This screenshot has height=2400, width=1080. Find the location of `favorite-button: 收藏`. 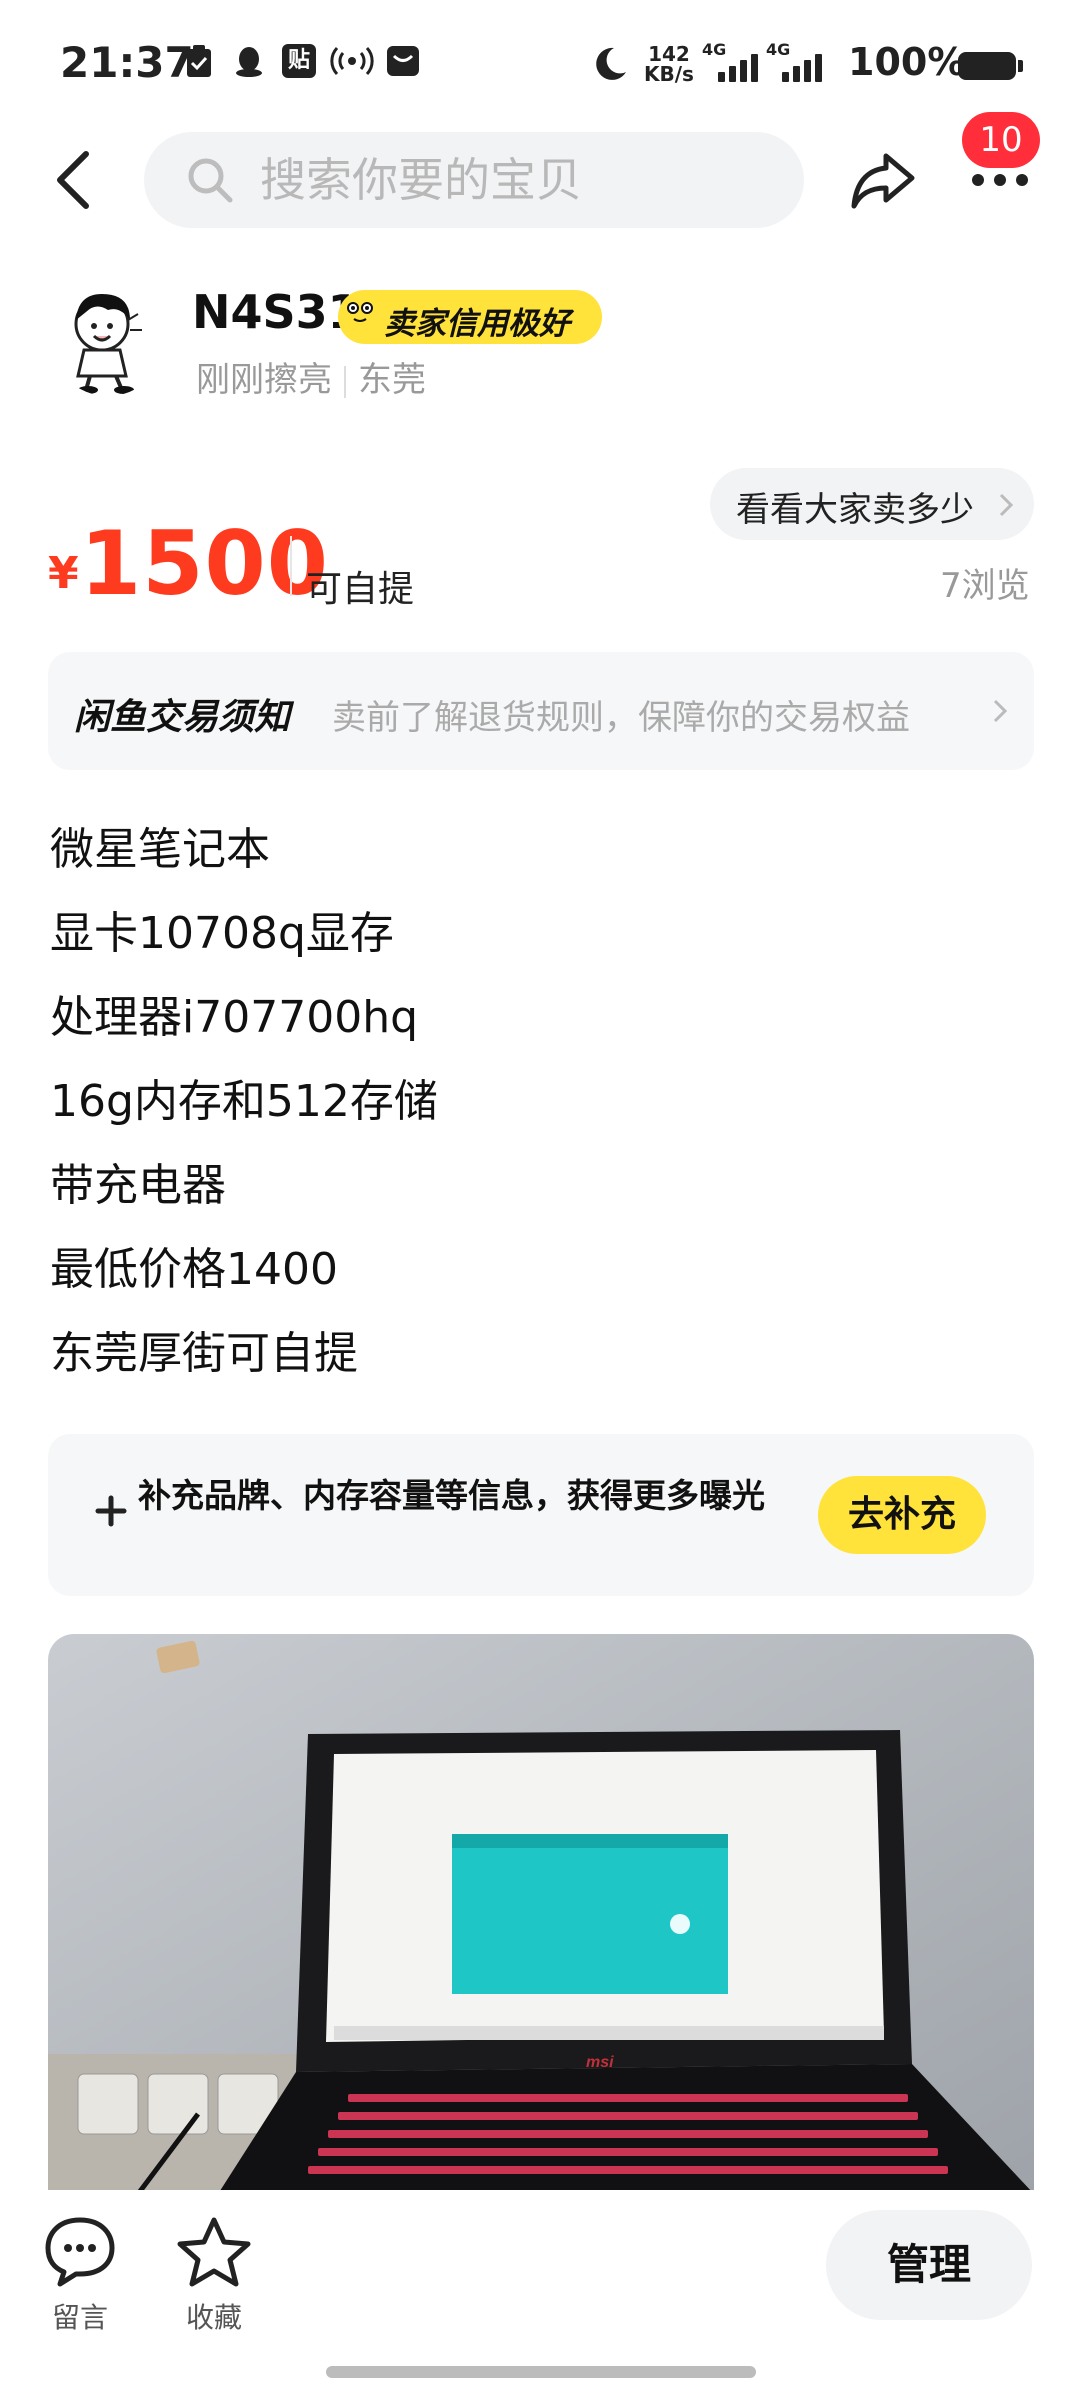

favorite-button: 收藏 is located at coordinates (214, 2273).